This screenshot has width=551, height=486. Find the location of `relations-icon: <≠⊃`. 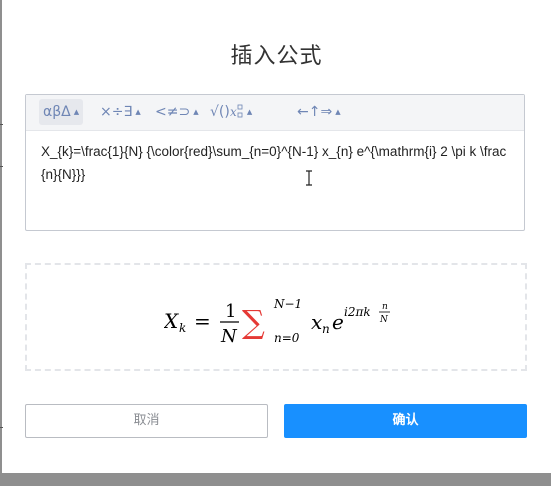

relations-icon: <≠⊃ is located at coordinates (173, 112).